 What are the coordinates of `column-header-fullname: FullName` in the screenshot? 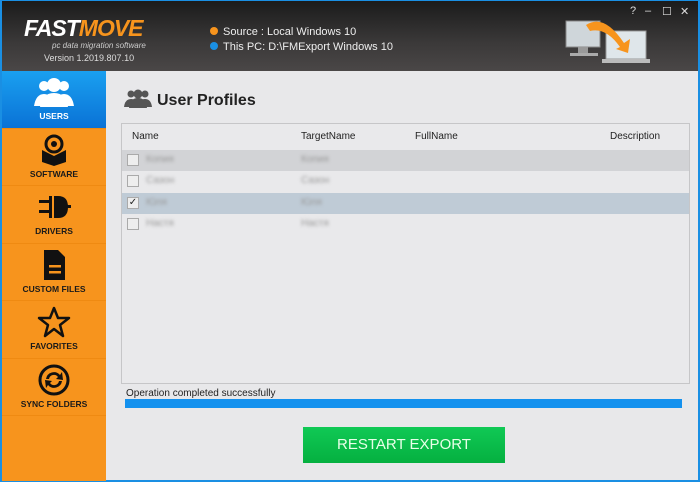 It's located at (436, 136).